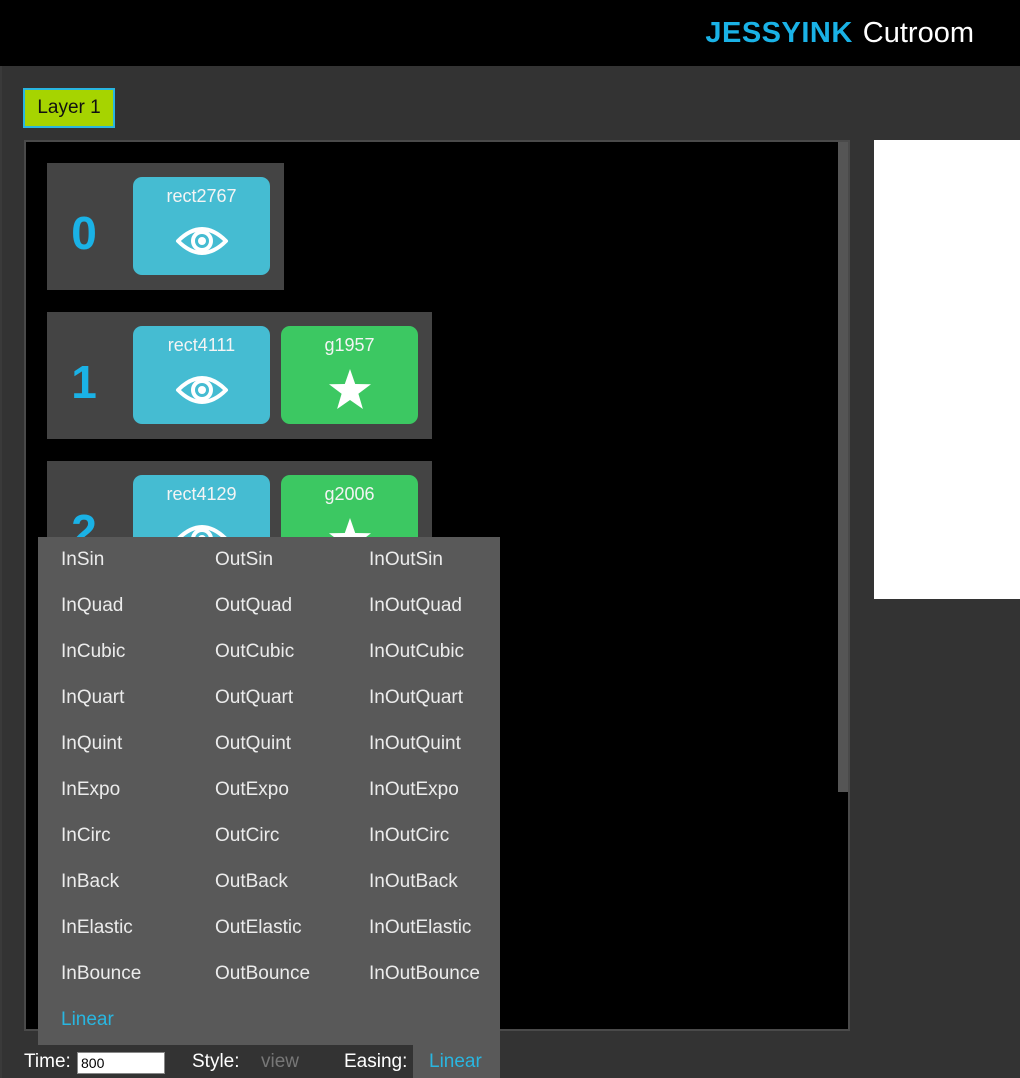 The image size is (1020, 1078). I want to click on left-edge-divider, so click(1, 572).